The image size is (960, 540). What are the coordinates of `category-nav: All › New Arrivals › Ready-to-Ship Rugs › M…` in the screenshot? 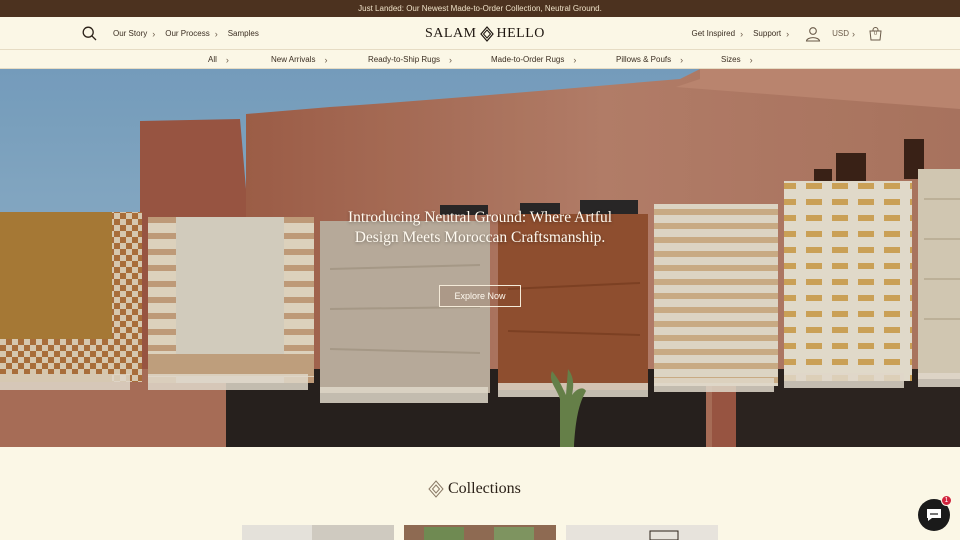 It's located at (480, 59).